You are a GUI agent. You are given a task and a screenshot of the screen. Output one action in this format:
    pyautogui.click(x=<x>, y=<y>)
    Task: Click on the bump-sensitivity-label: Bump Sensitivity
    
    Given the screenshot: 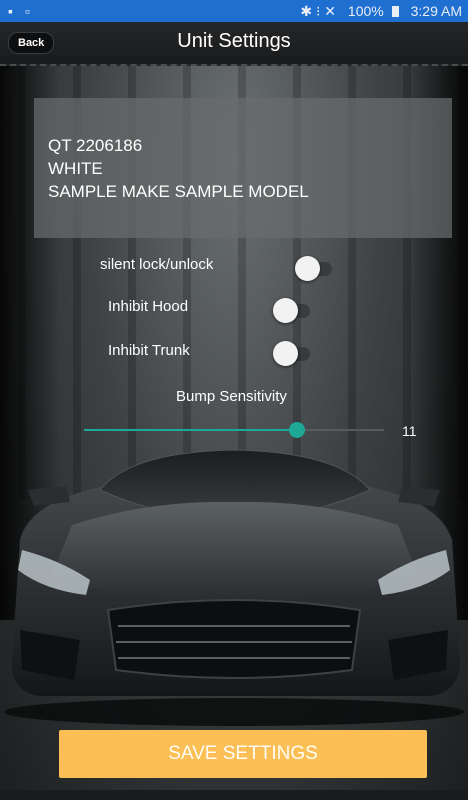 What is the action you would take?
    pyautogui.click(x=231, y=396)
    